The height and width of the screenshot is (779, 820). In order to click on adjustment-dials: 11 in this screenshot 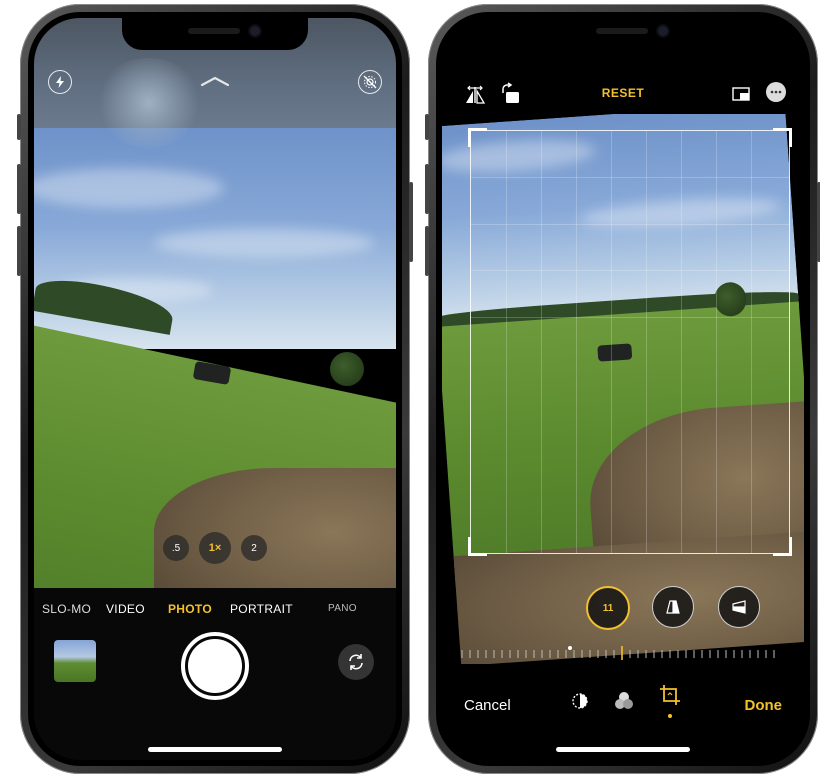, I will do `click(623, 608)`.